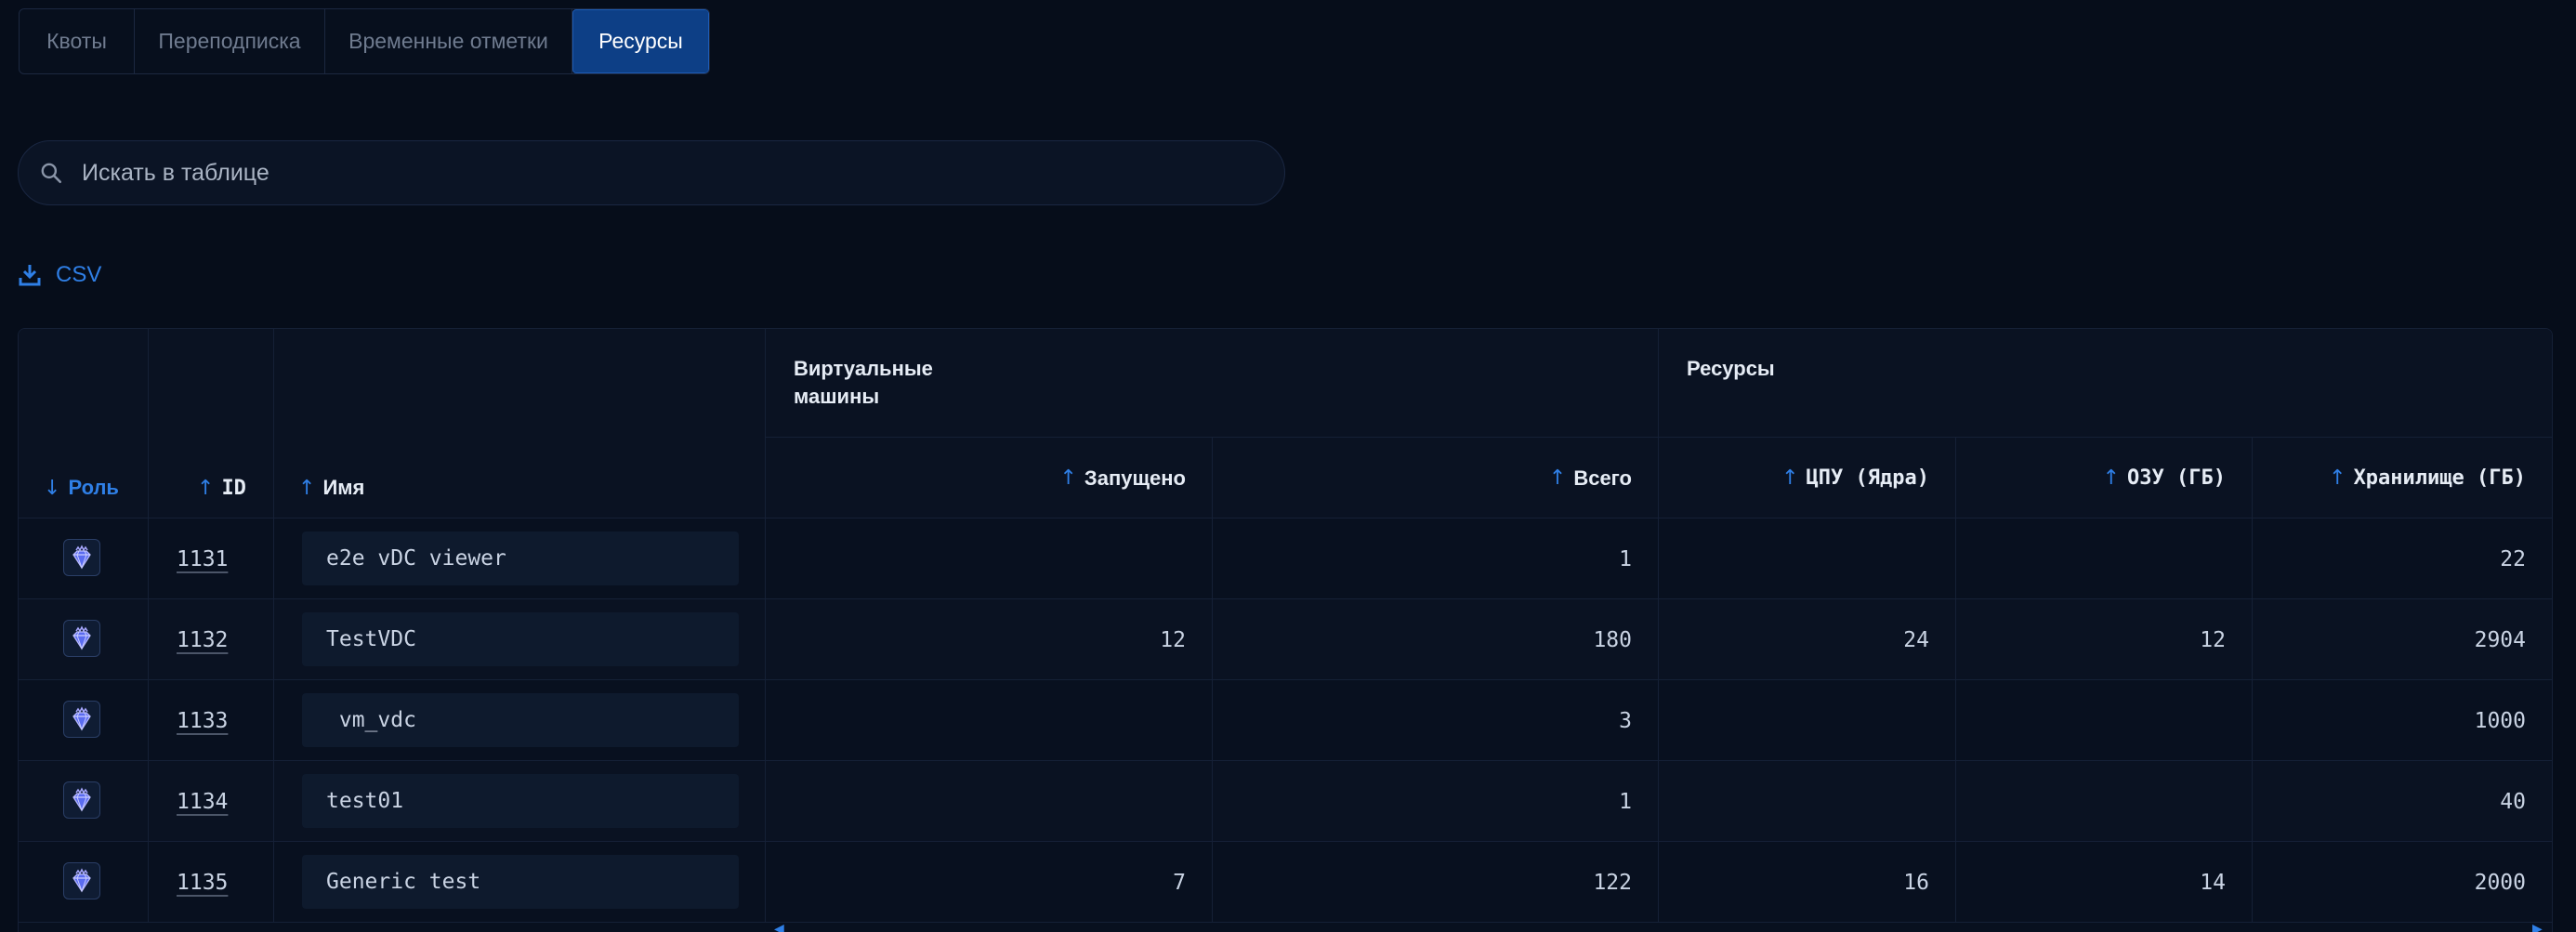 The width and height of the screenshot is (2576, 932). I want to click on tab-quotas: Квоты, so click(77, 41).